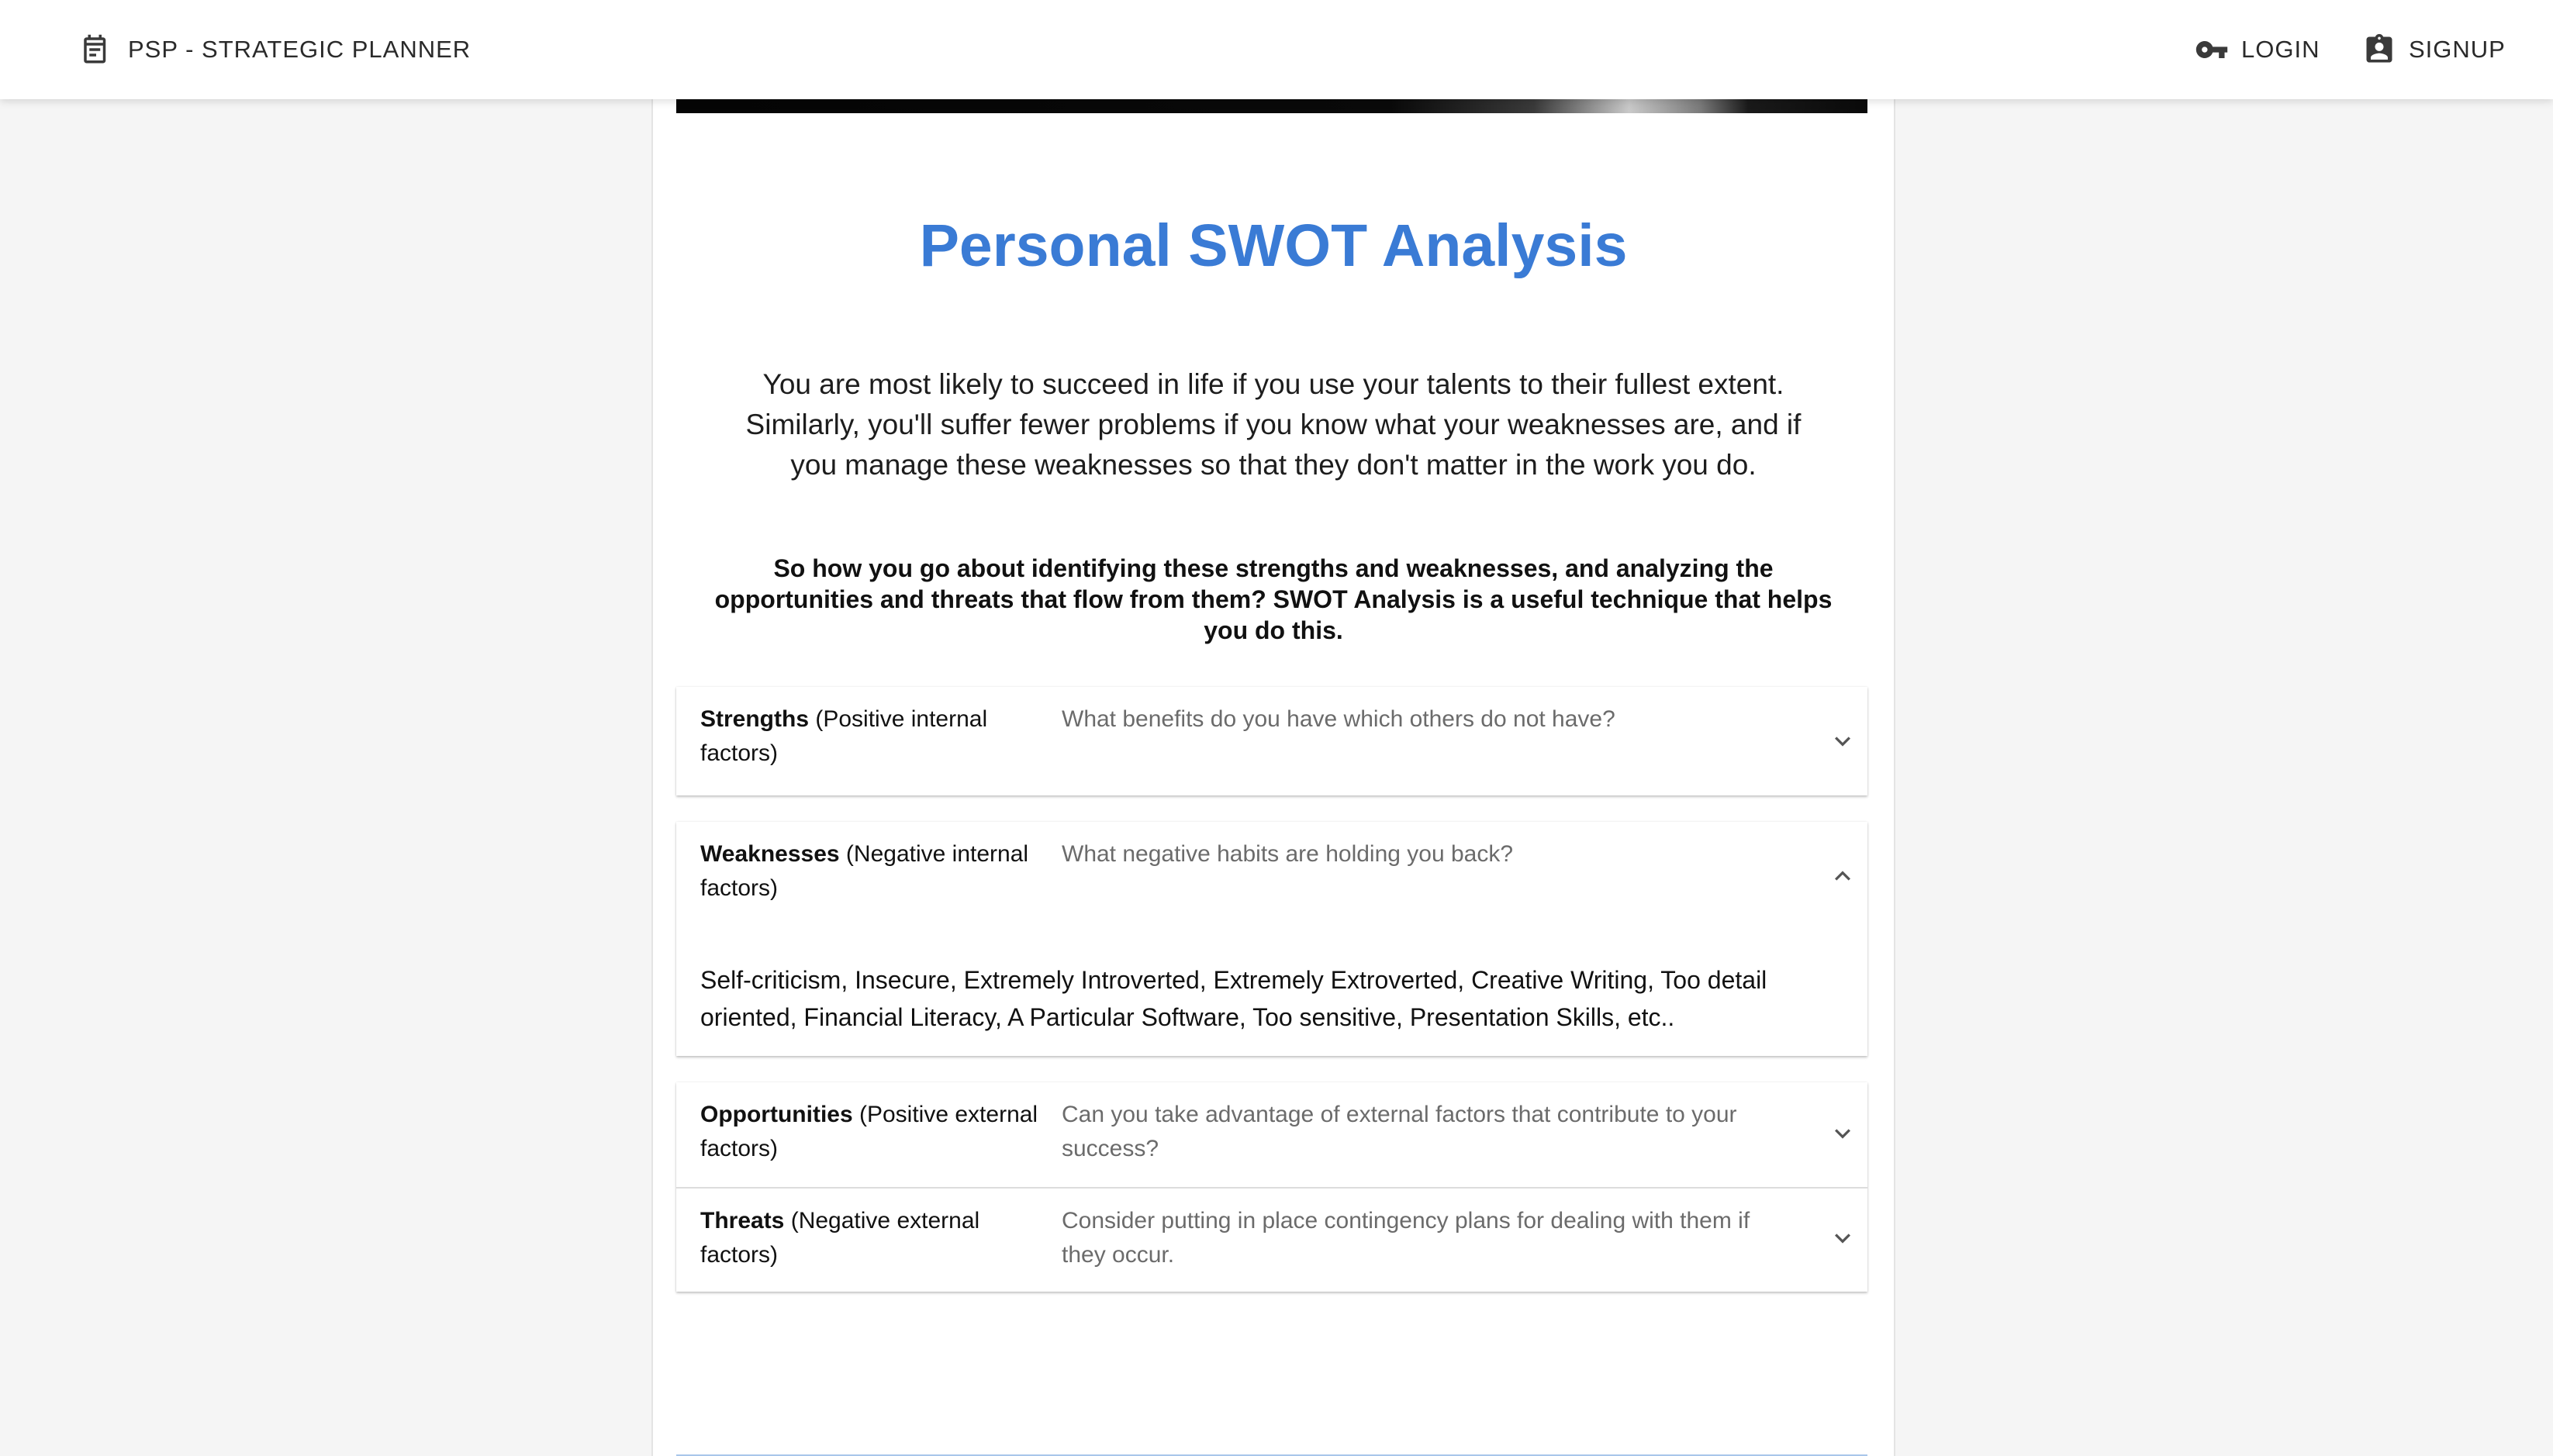 This screenshot has height=1456, width=2553. What do you see at coordinates (95, 49) in the screenshot?
I see `calendar-icon` at bounding box center [95, 49].